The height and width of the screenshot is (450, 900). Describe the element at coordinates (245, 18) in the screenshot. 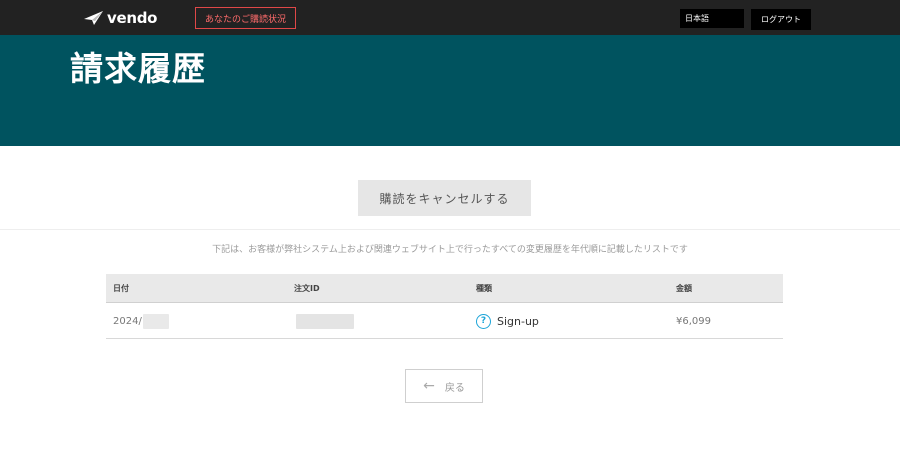

I see `subscription-status-link: あなたのご購読状況` at that location.